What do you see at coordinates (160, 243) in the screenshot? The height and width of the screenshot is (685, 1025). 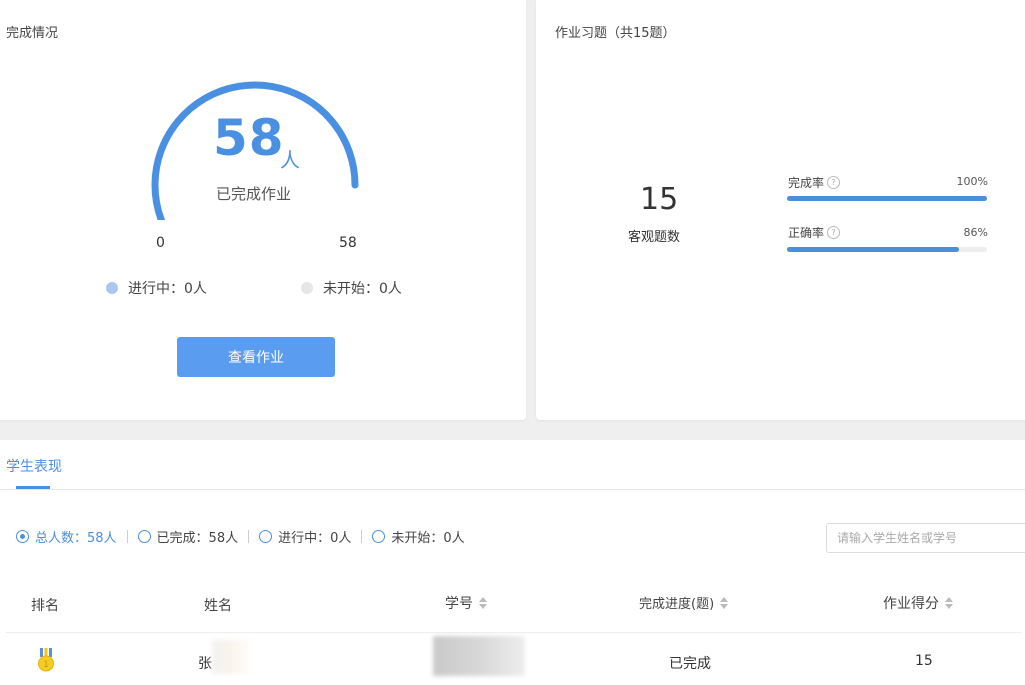 I see `gauge-min-label: 0` at bounding box center [160, 243].